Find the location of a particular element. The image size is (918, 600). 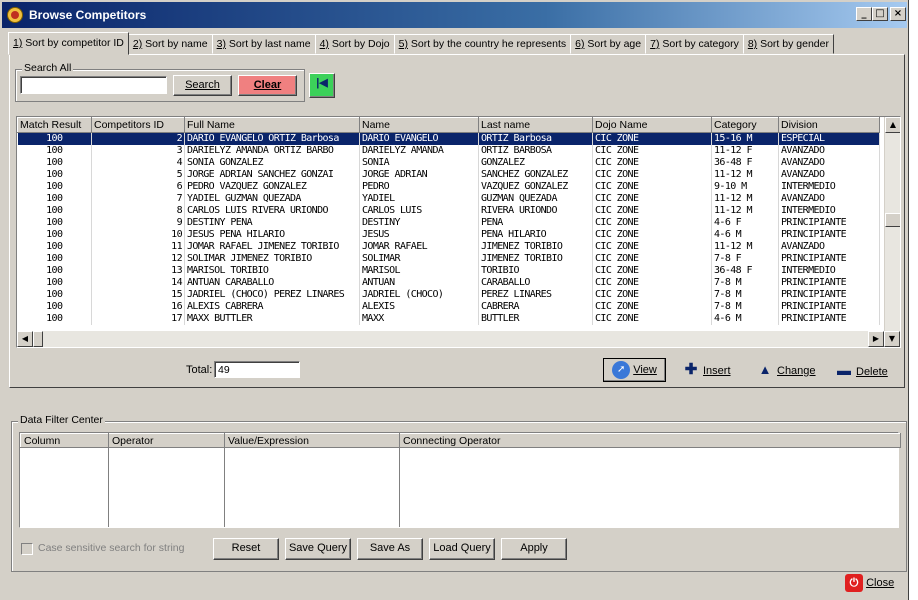

clear-button: Clear is located at coordinates (267, 85).